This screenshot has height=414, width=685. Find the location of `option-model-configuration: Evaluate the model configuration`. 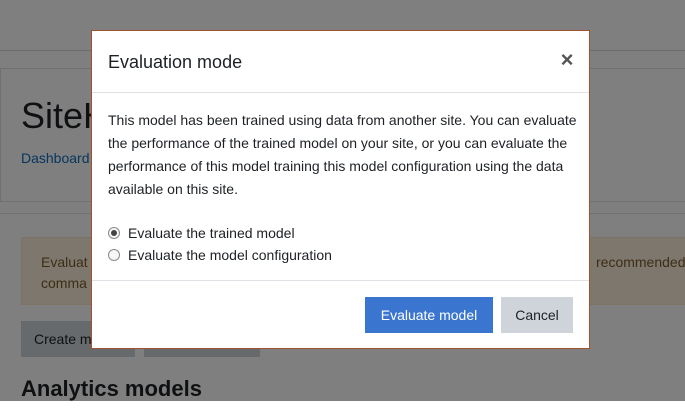

option-model-configuration: Evaluate the model configuration is located at coordinates (220, 255).